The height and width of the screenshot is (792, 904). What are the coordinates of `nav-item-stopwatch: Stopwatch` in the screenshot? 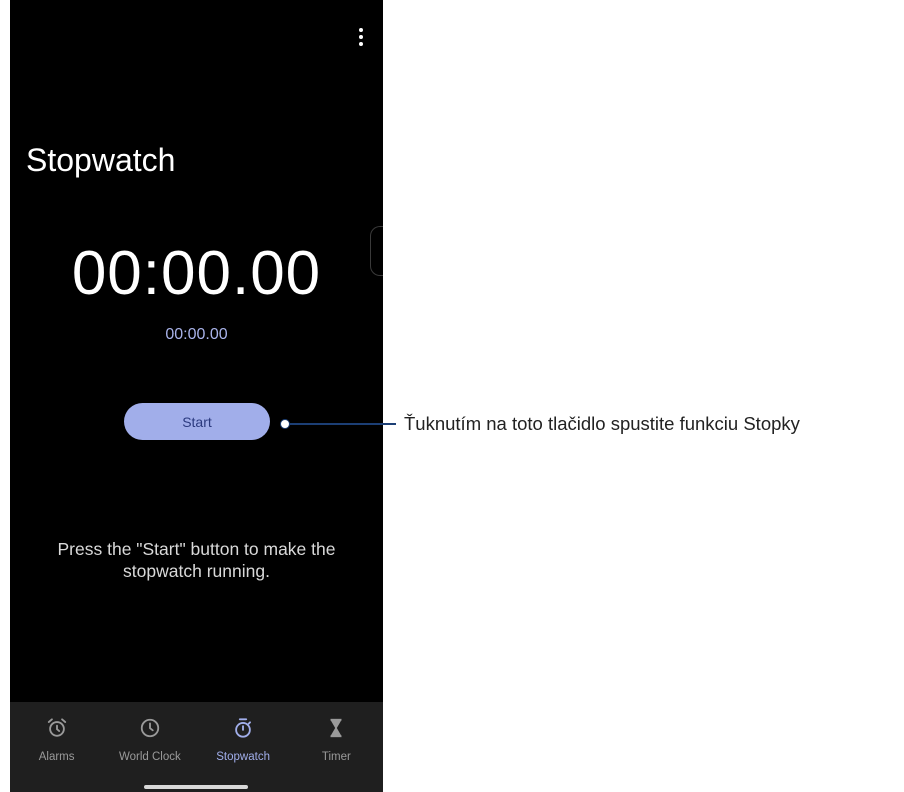 It's located at (243, 747).